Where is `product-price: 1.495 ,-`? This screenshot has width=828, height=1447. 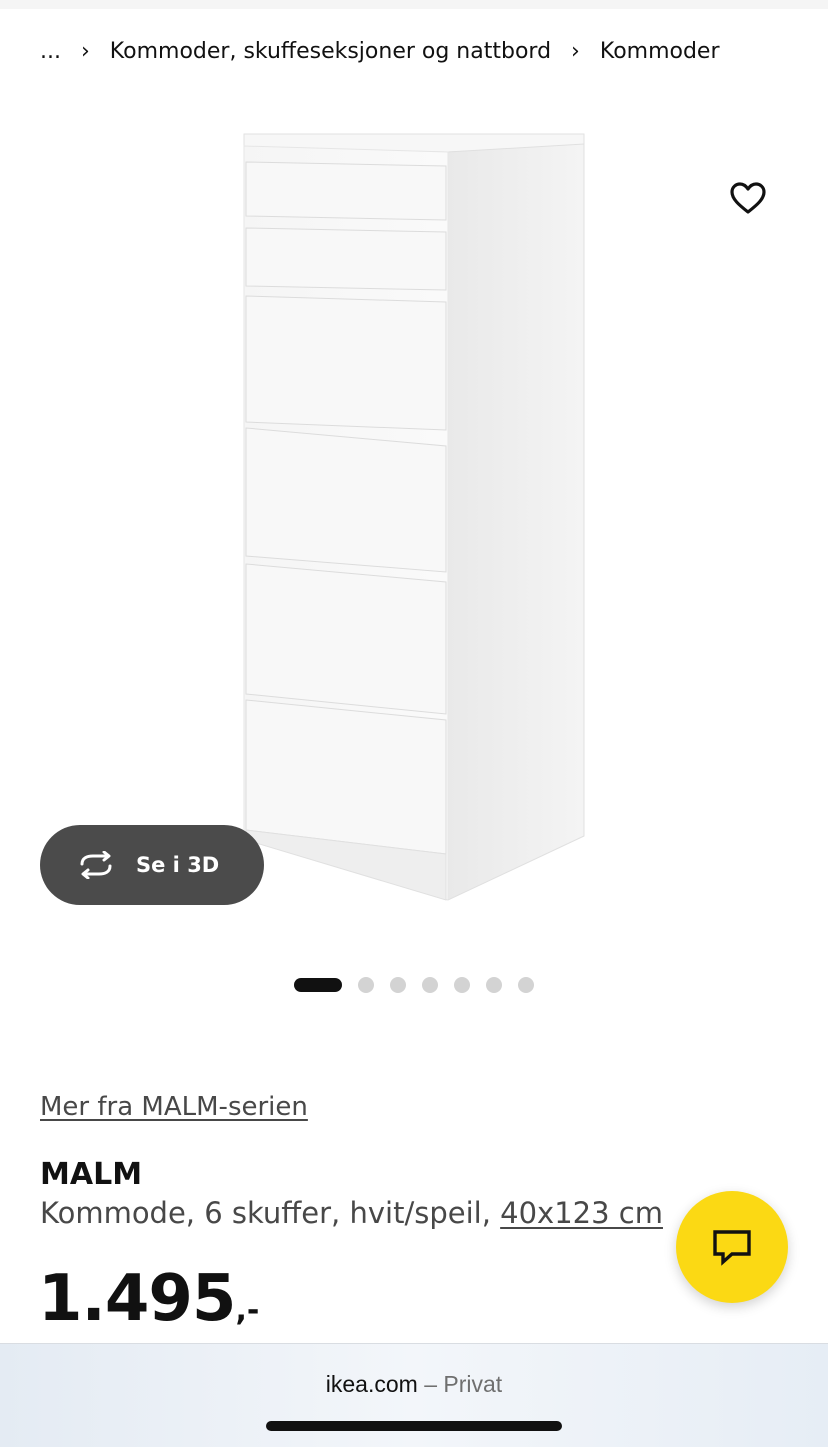 product-price: 1.495 ,- is located at coordinates (148, 1299).